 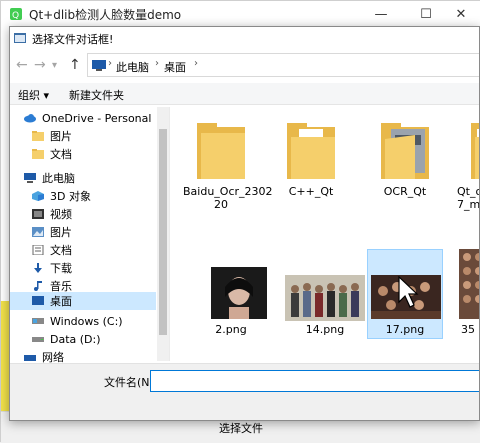 What do you see at coordinates (33, 95) in the screenshot?
I see `organize-button: 组织 ▾` at bounding box center [33, 95].